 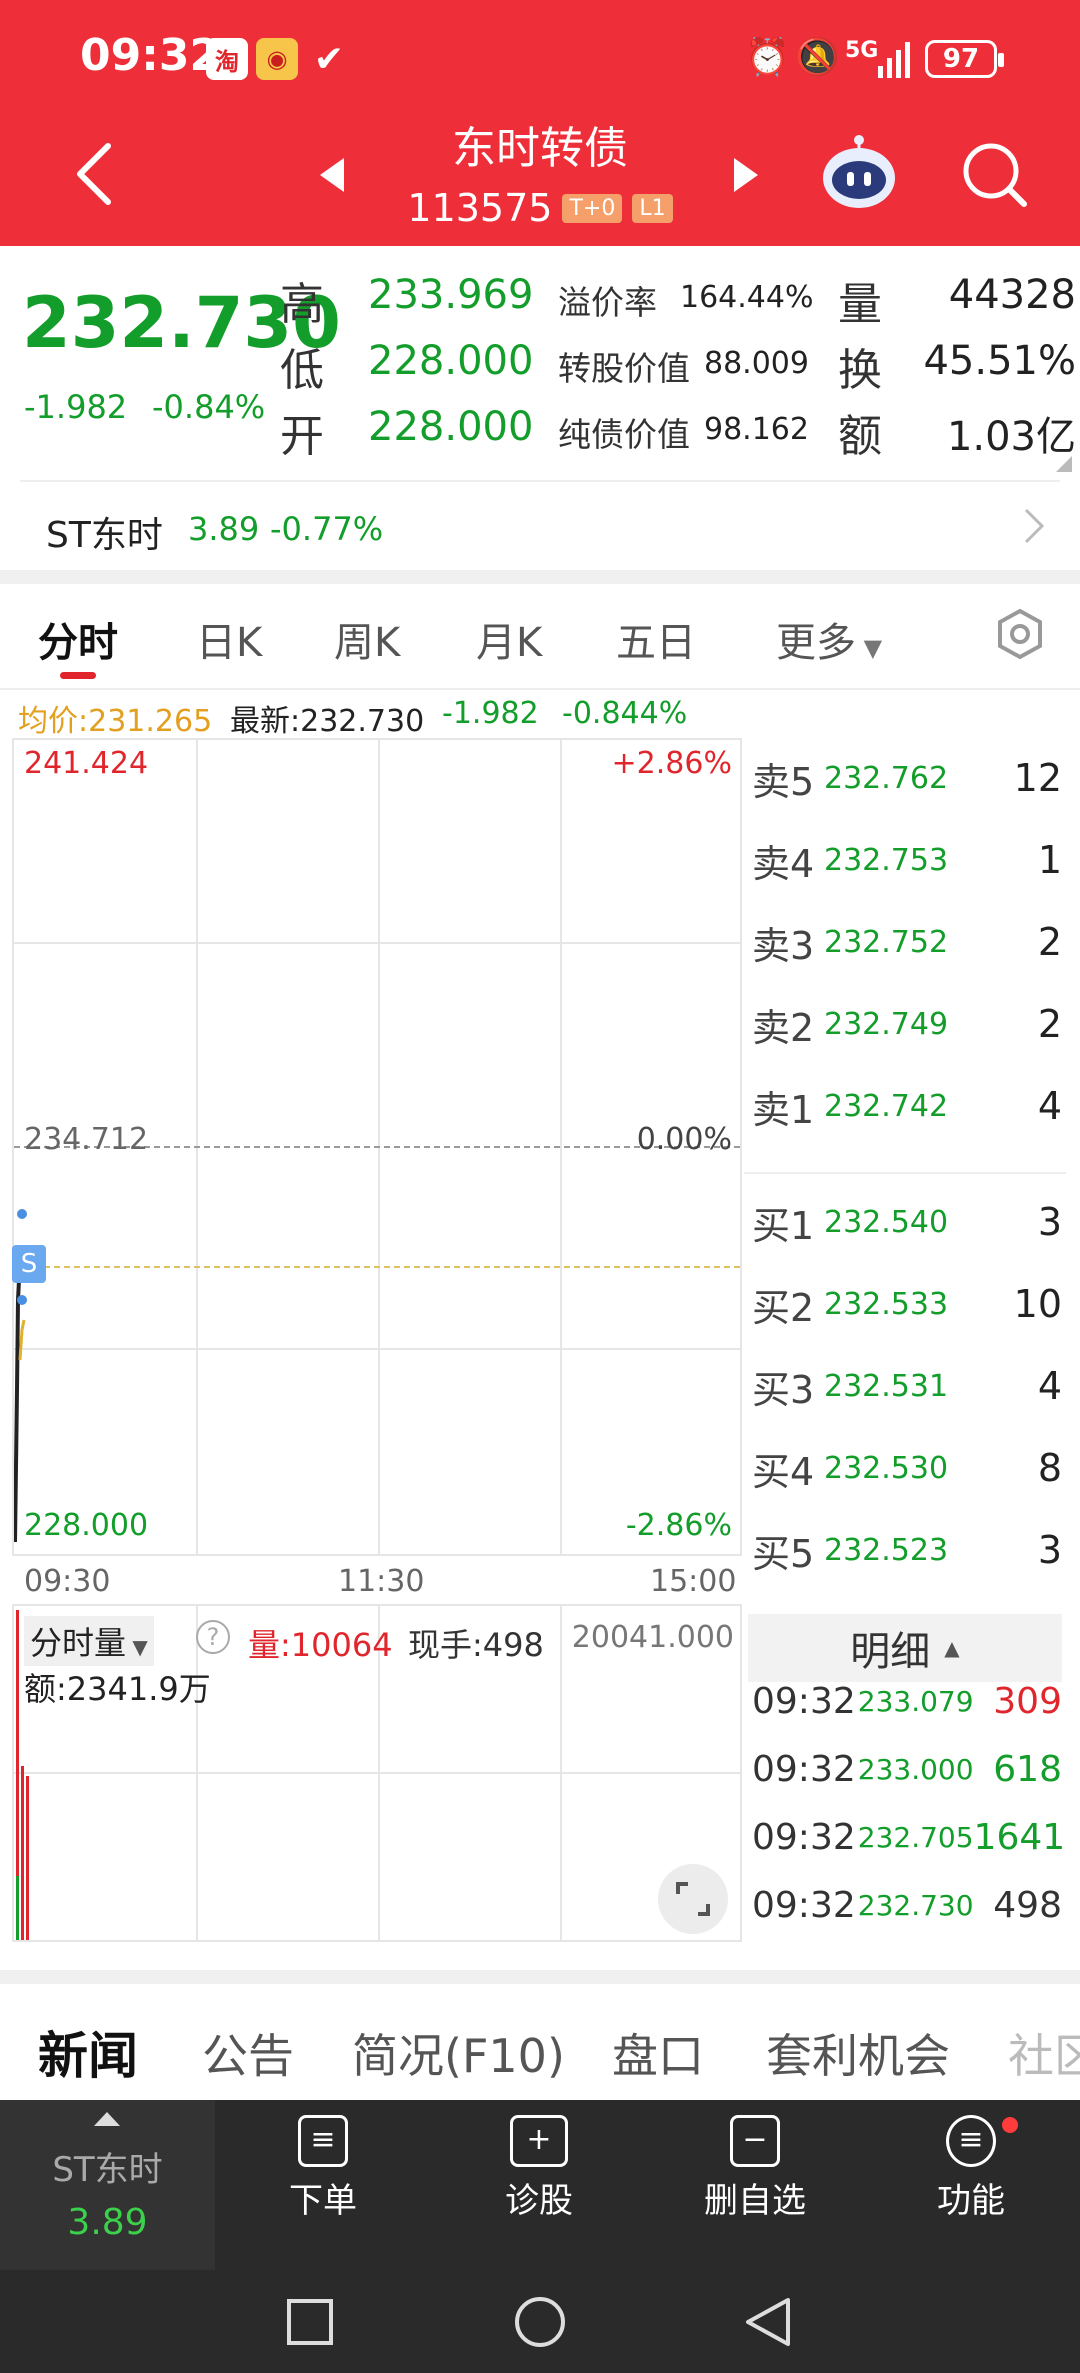 What do you see at coordinates (67, 1581) in the screenshot?
I see `x-label-start: 09:30` at bounding box center [67, 1581].